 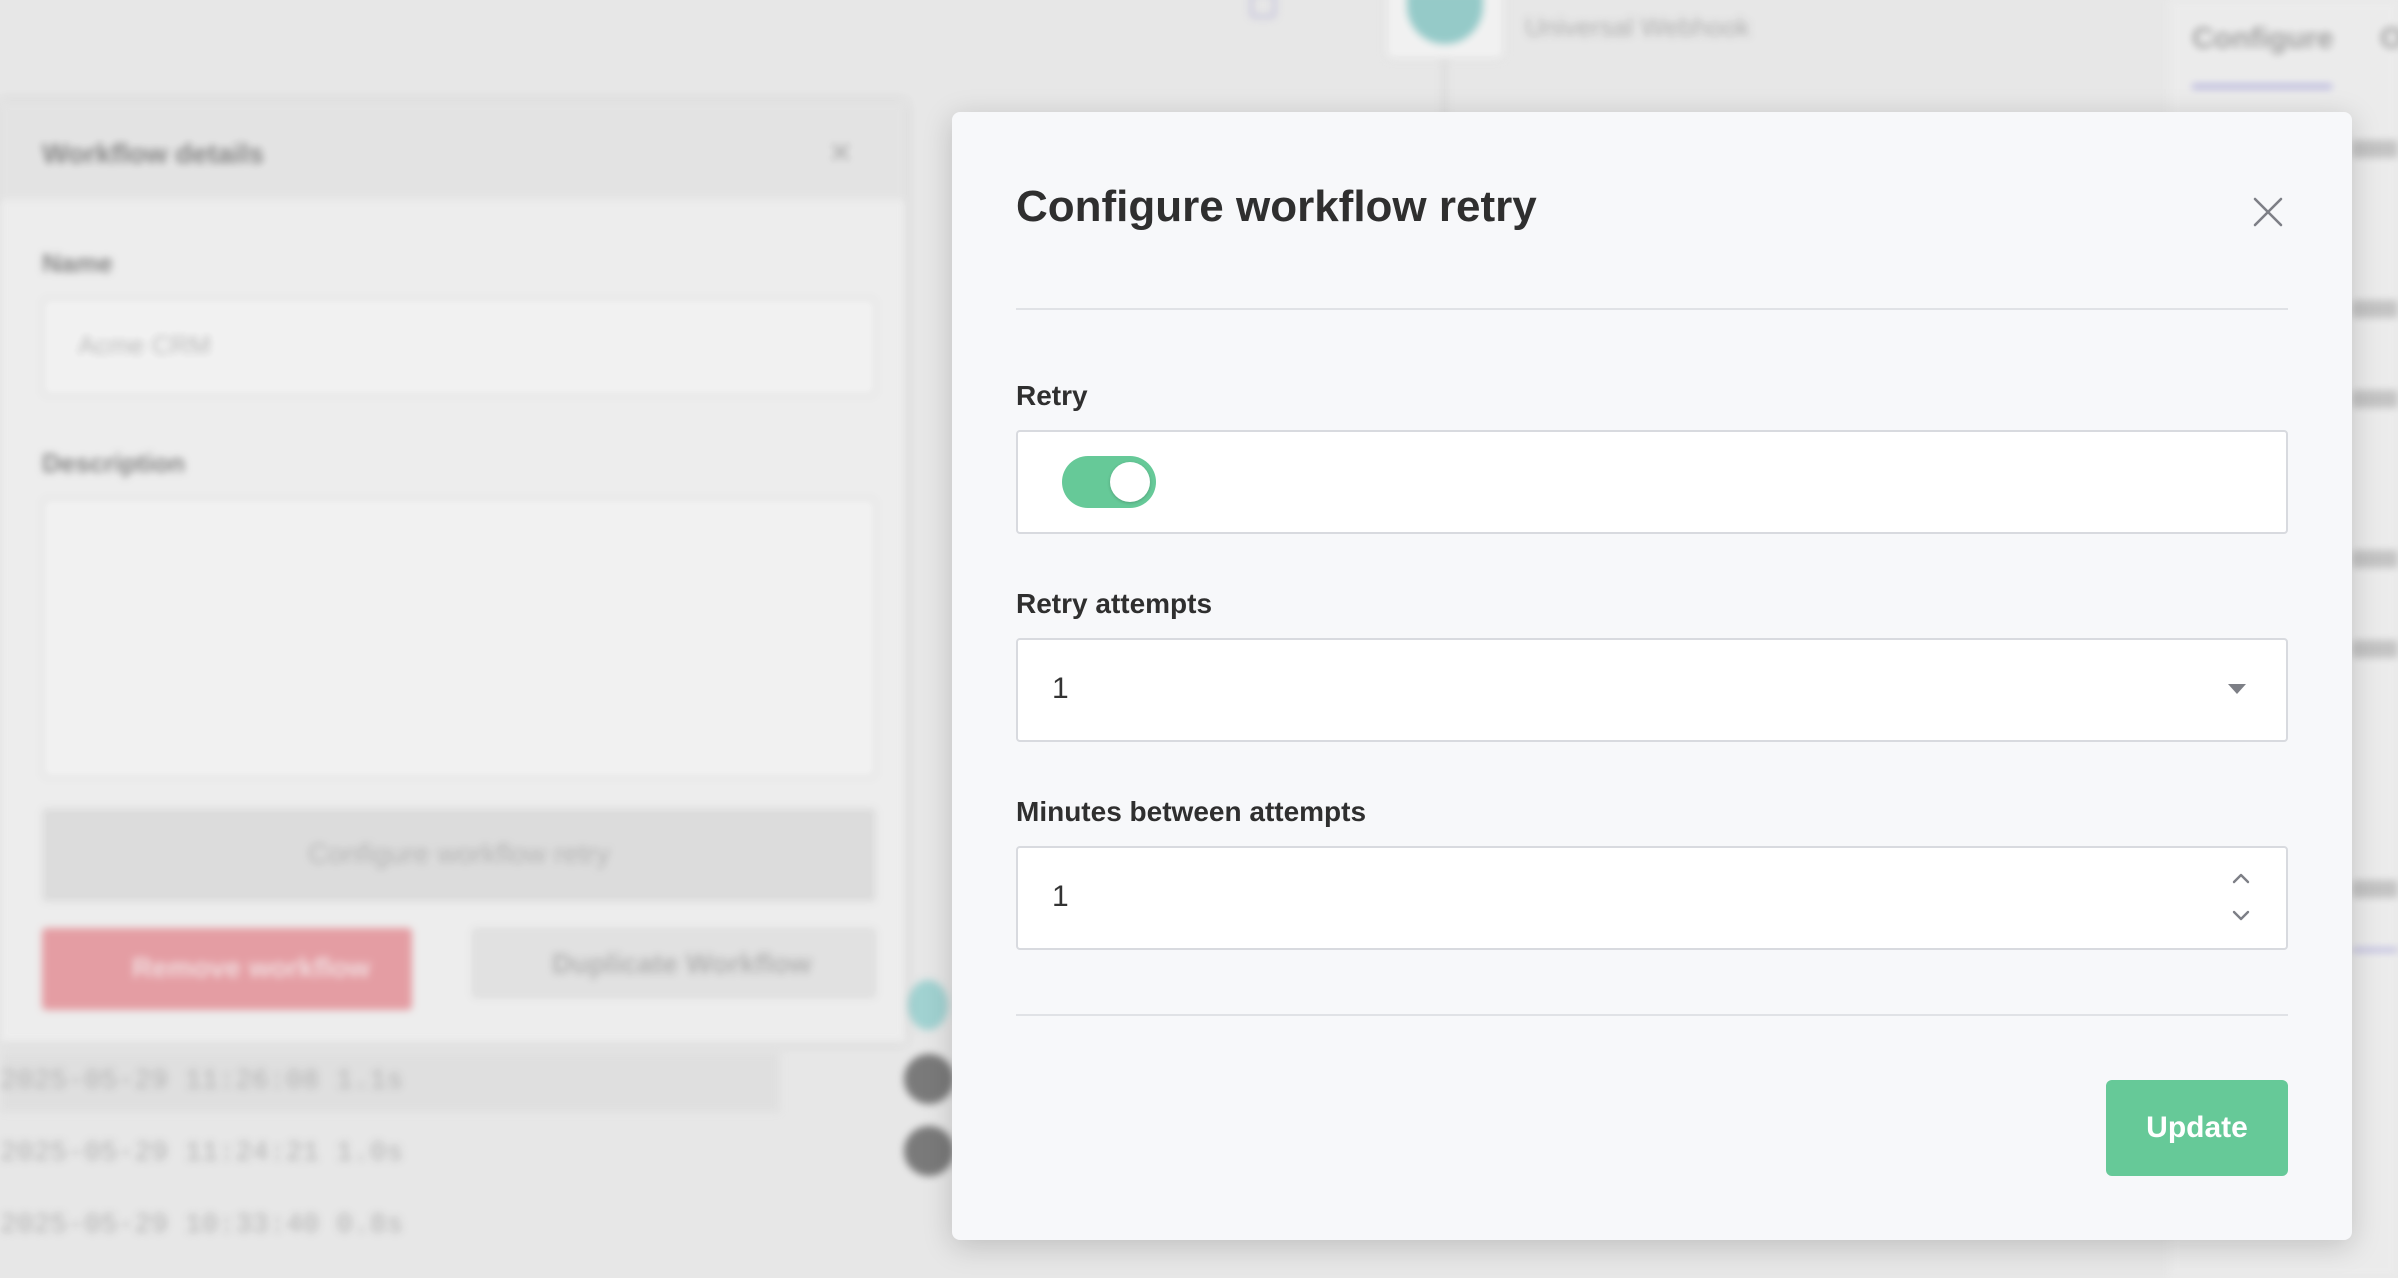 I want to click on header-divider, so click(x=1652, y=309).